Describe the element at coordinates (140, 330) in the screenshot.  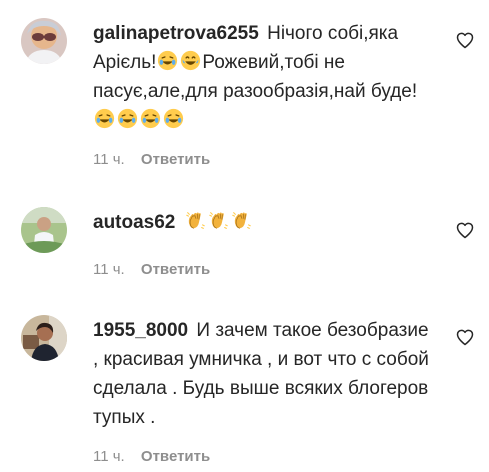
I see `comment-username: 1955_8000` at that location.